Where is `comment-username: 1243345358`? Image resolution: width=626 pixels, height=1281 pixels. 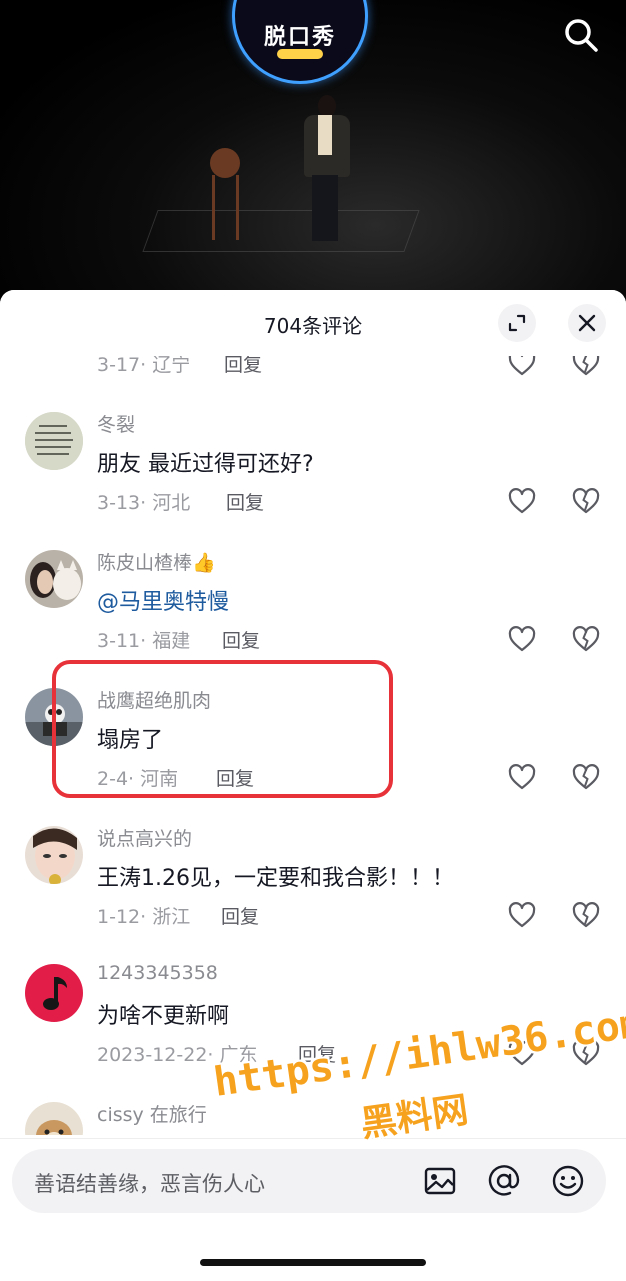 comment-username: 1243345358 is located at coordinates (157, 973).